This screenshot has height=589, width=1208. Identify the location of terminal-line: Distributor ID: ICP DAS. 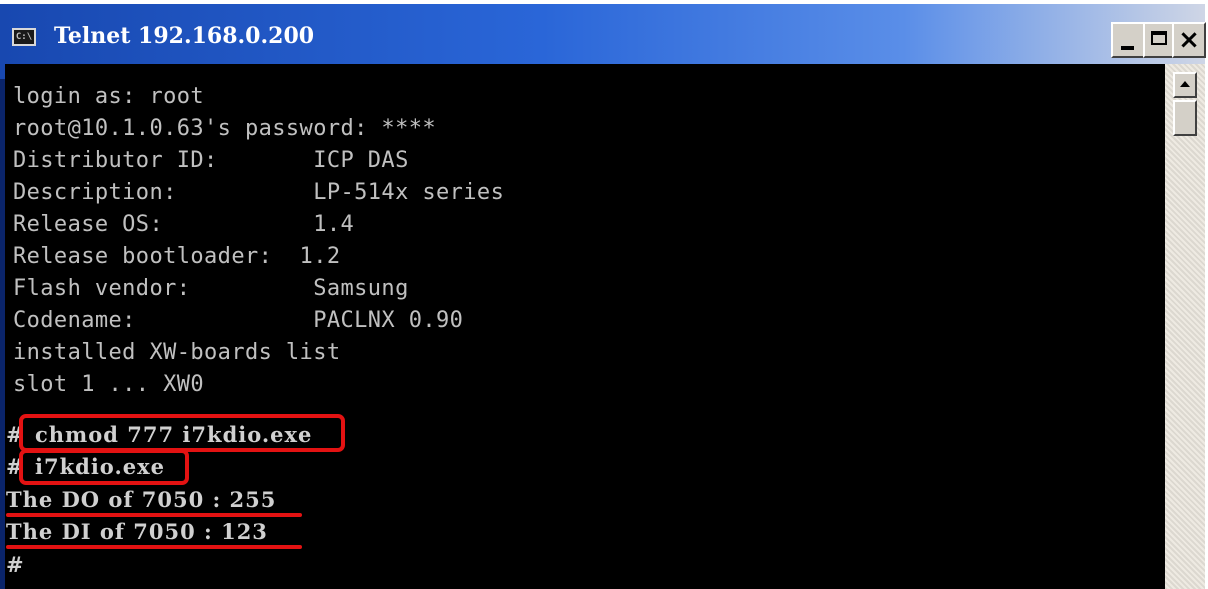
(211, 160).